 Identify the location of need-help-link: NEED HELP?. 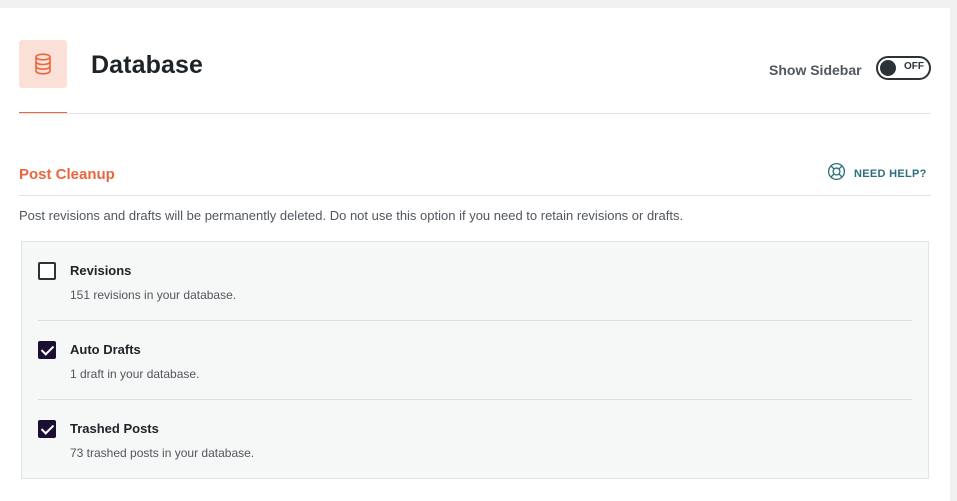
(877, 174).